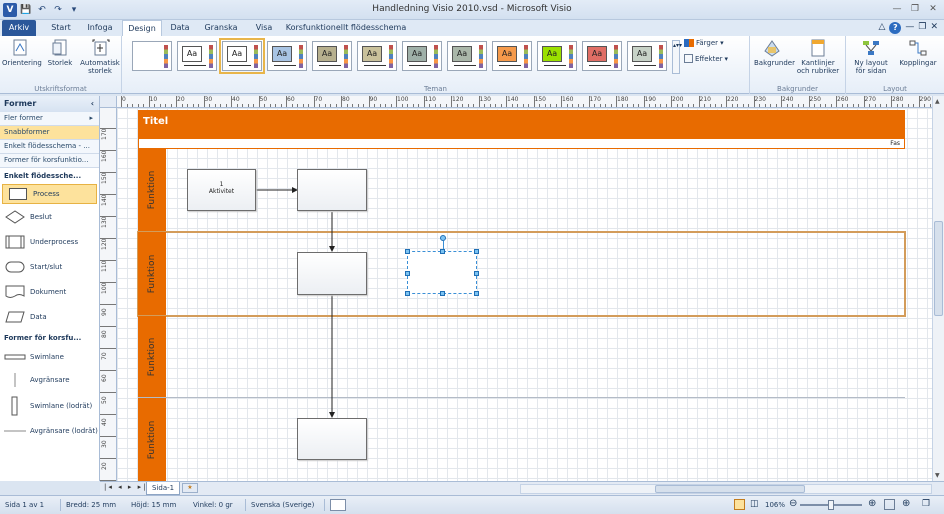 The height and width of the screenshot is (514, 944). I want to click on tab-insert: Infoga, so click(100, 28).